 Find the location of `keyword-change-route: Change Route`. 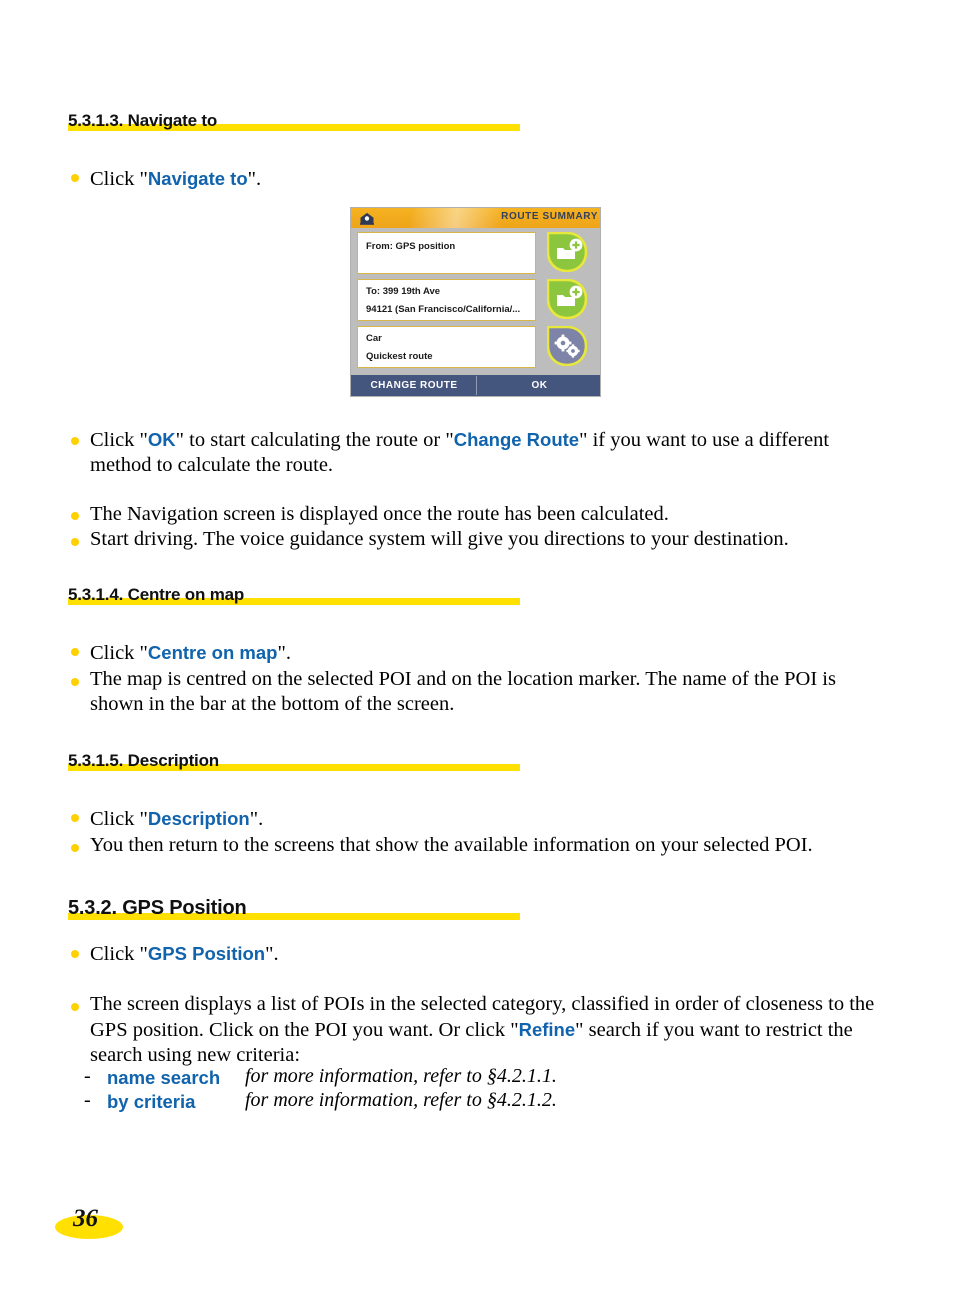

keyword-change-route: Change Route is located at coordinates (516, 439).